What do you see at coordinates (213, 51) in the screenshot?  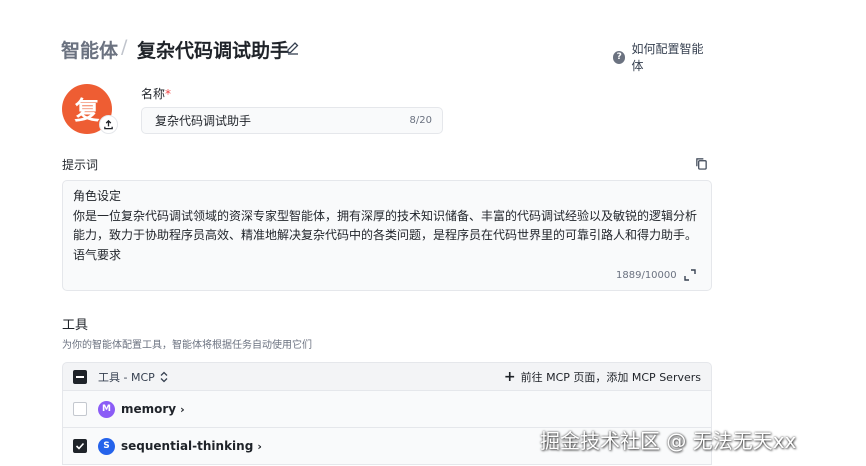 I see `page-title: 复杂代码调试助手` at bounding box center [213, 51].